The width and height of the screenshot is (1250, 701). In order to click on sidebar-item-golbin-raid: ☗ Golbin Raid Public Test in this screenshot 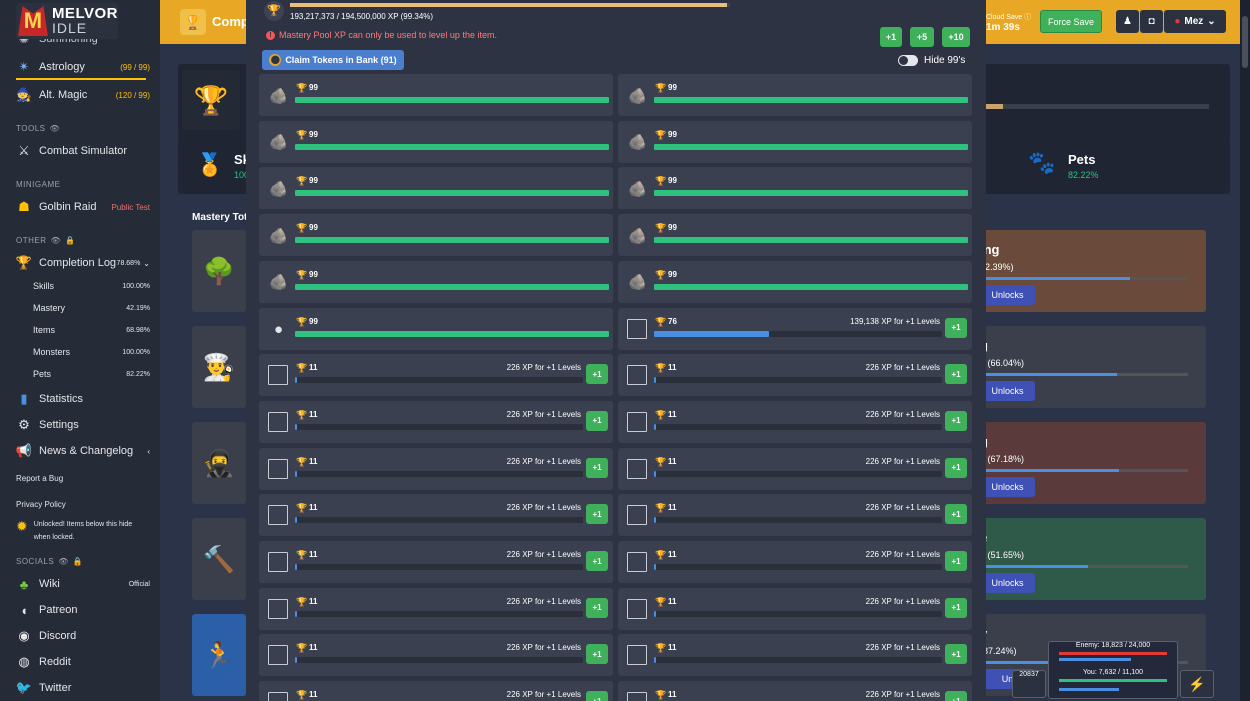, I will do `click(83, 207)`.